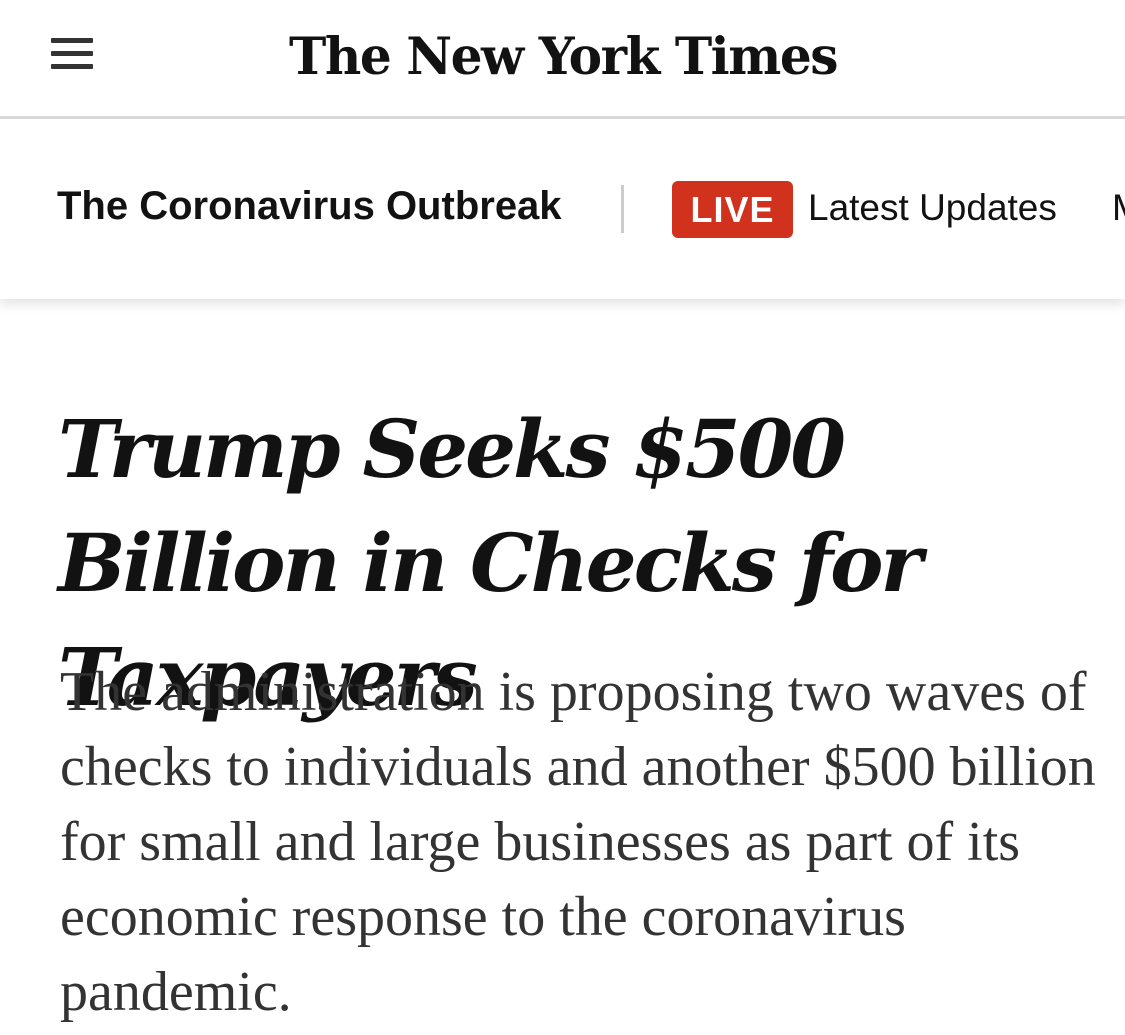 This screenshot has width=1125, height=1035. I want to click on latest-updates-link: Latest Updates, so click(932, 208).